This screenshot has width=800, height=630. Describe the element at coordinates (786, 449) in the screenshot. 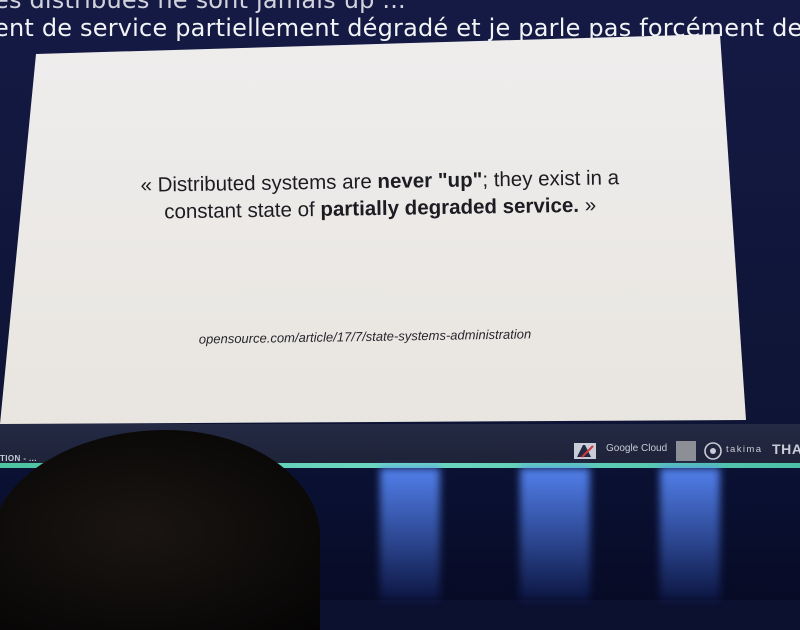

I see `tha-logo: THA` at that location.